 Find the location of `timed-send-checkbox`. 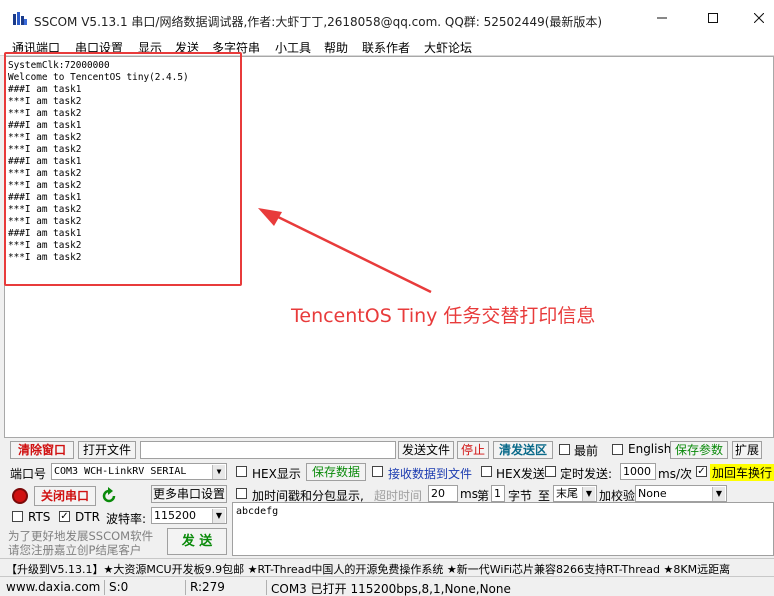

timed-send-checkbox is located at coordinates (550, 471).